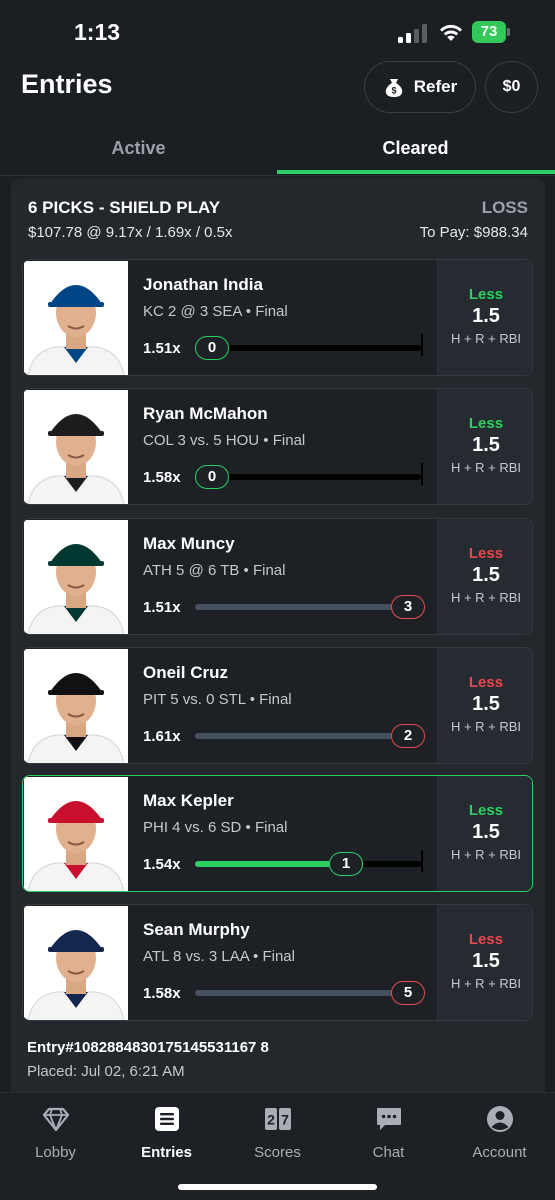 The height and width of the screenshot is (1200, 555). What do you see at coordinates (162, 864) in the screenshot?
I see `pick-multiplier: 1.54x` at bounding box center [162, 864].